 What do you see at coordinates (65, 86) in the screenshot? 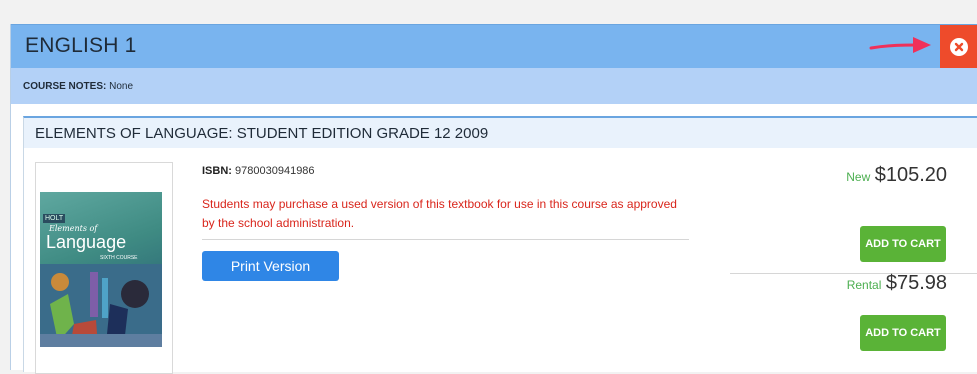
I see `course-notes-label: COURSE NOTES:` at bounding box center [65, 86].